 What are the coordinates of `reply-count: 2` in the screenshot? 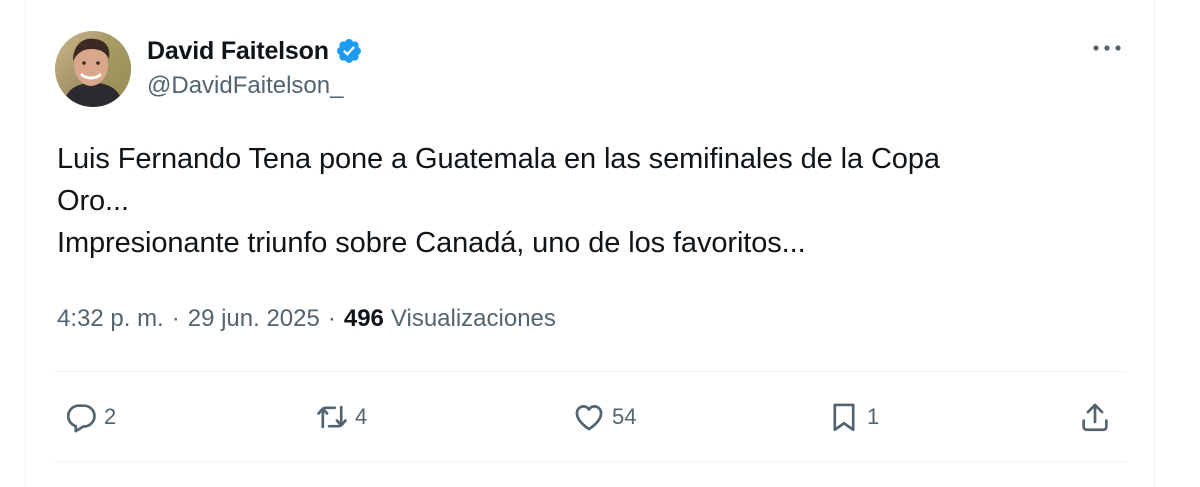 It's located at (110, 416).